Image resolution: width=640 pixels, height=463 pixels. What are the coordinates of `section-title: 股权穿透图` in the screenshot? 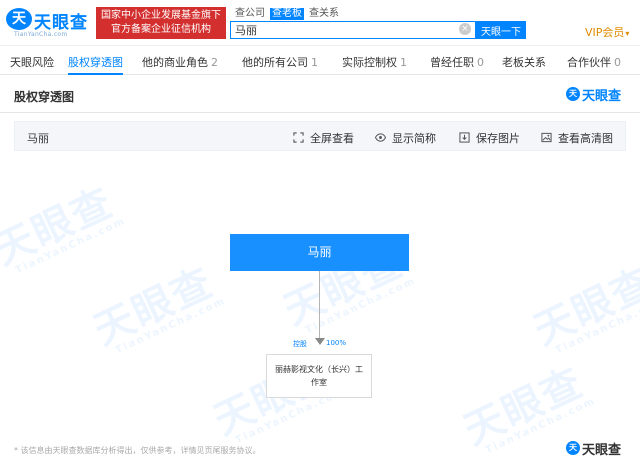 It's located at (44, 97).